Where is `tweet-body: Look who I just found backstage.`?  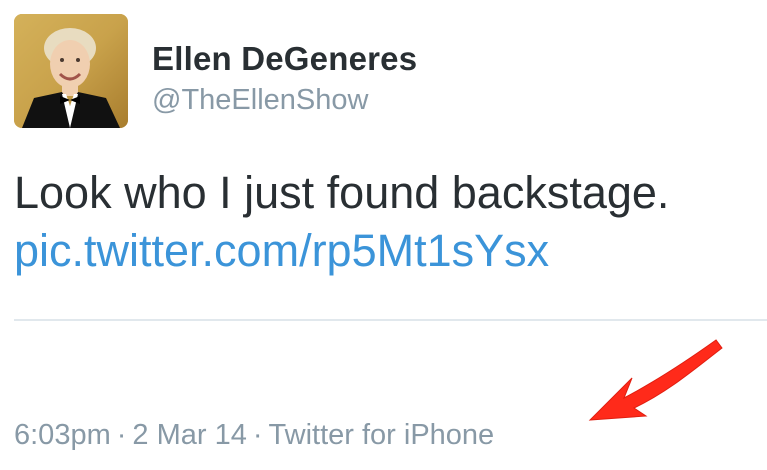
tweet-body: Look who I just found backstage. is located at coordinates (342, 192).